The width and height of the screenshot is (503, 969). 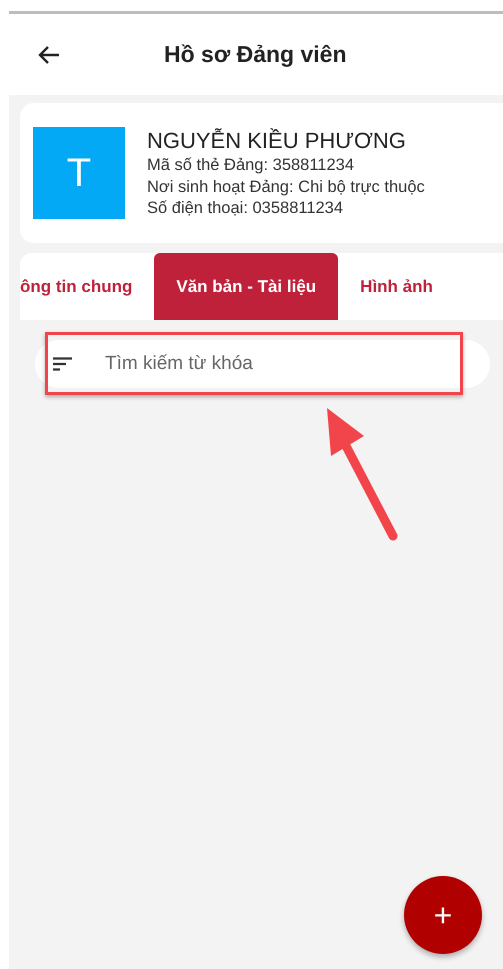 I want to click on tab: Văn bản - Tài liệu, so click(x=246, y=286).